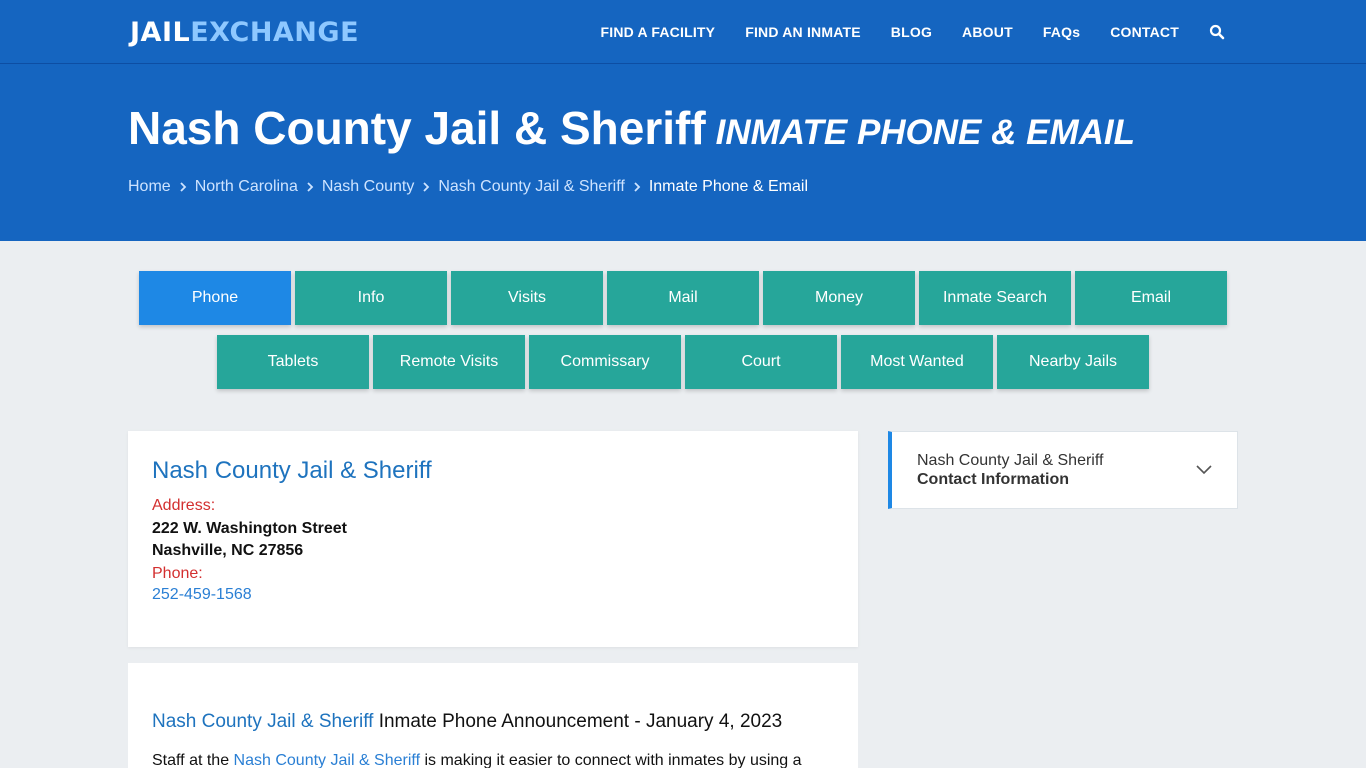  I want to click on nav-find-facility: FIND A FACILITY, so click(657, 32).